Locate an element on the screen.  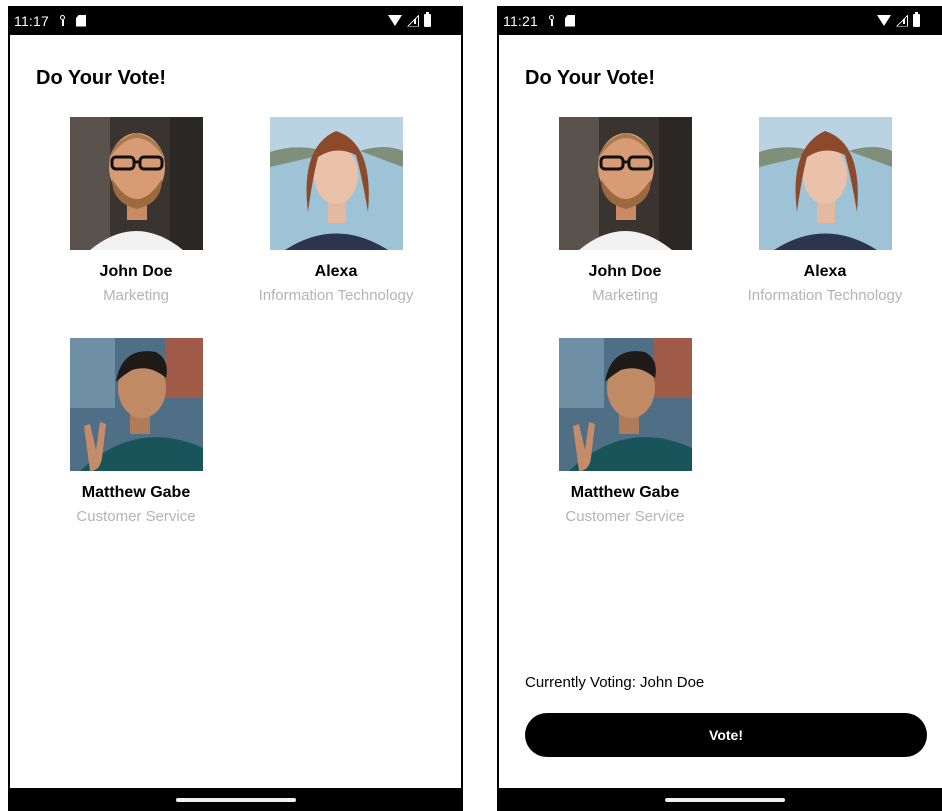
current-vote-label: Currently Voting: John Doe is located at coordinates (615, 682).